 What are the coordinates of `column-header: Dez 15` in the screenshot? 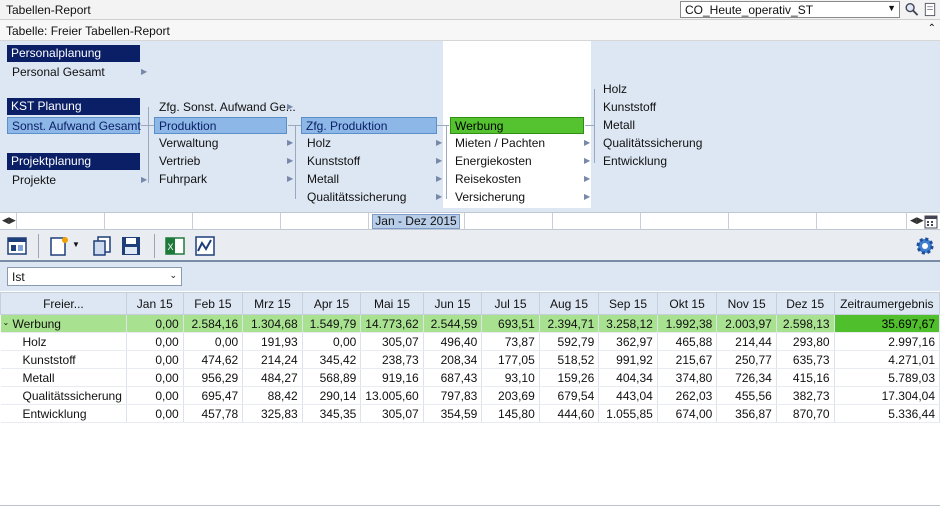 It's located at (805, 303).